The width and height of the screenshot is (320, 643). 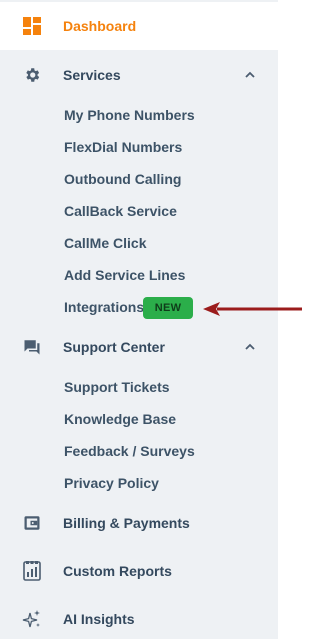 What do you see at coordinates (32, 26) in the screenshot?
I see `dashboard-icon` at bounding box center [32, 26].